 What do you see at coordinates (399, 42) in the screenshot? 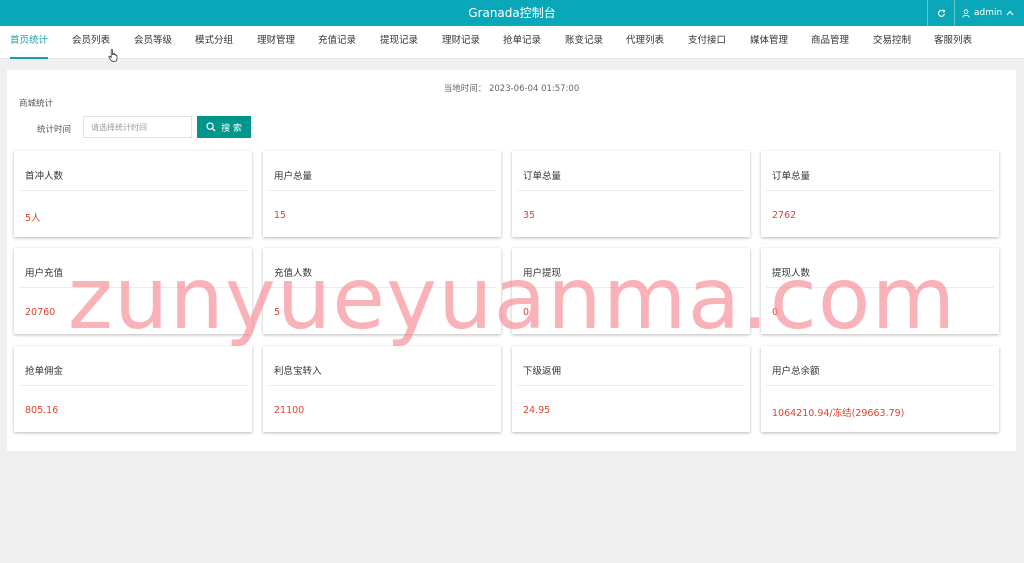
I see `tab-withdraw-records: 提现记录` at bounding box center [399, 42].